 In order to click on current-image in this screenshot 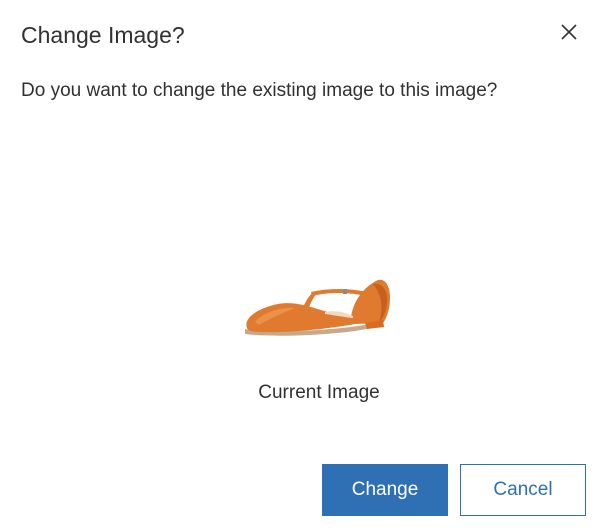, I will do `click(318, 307)`.